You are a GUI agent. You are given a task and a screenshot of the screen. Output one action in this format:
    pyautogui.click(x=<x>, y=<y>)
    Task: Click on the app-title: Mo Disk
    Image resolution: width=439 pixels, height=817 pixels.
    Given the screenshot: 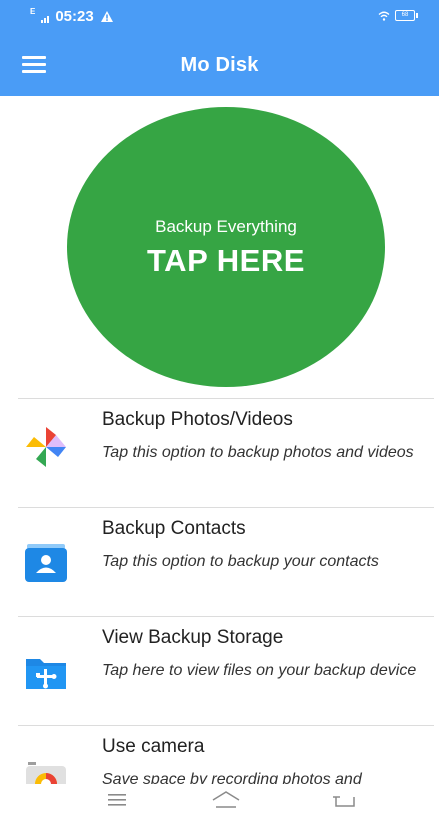 What is the action you would take?
    pyautogui.click(x=219, y=65)
    